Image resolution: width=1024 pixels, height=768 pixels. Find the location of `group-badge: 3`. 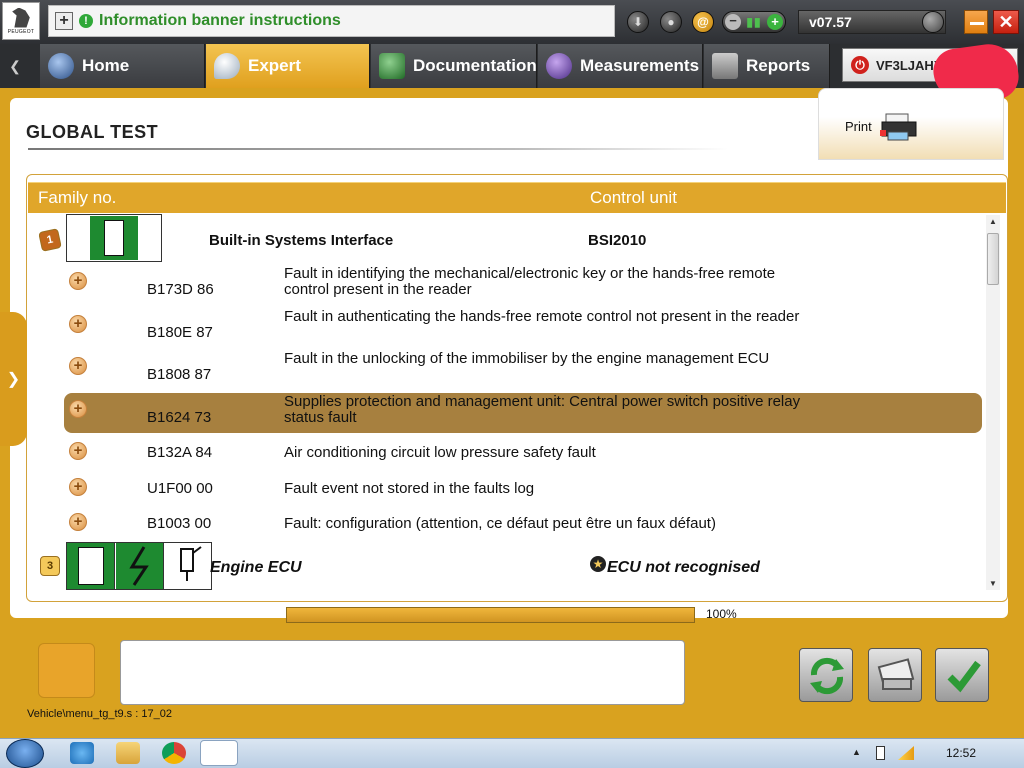

group-badge: 3 is located at coordinates (50, 566).